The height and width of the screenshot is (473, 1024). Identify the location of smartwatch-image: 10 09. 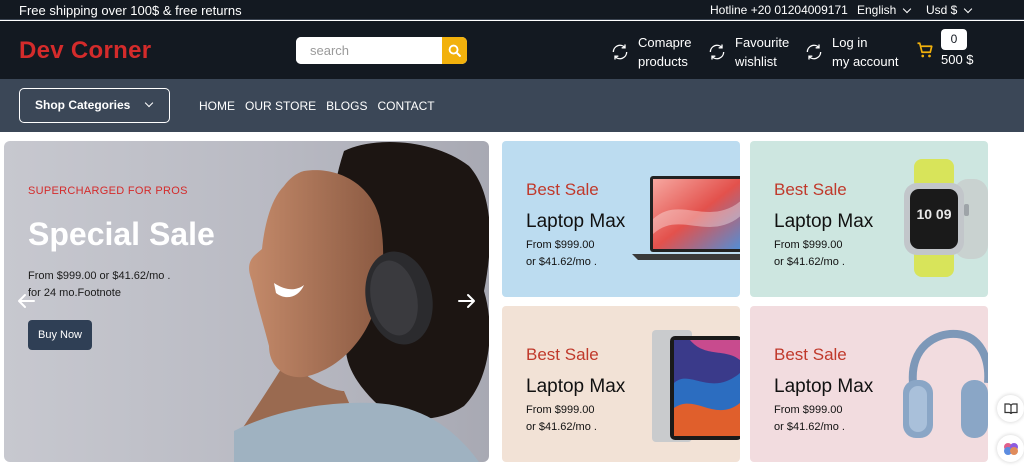
(946, 218).